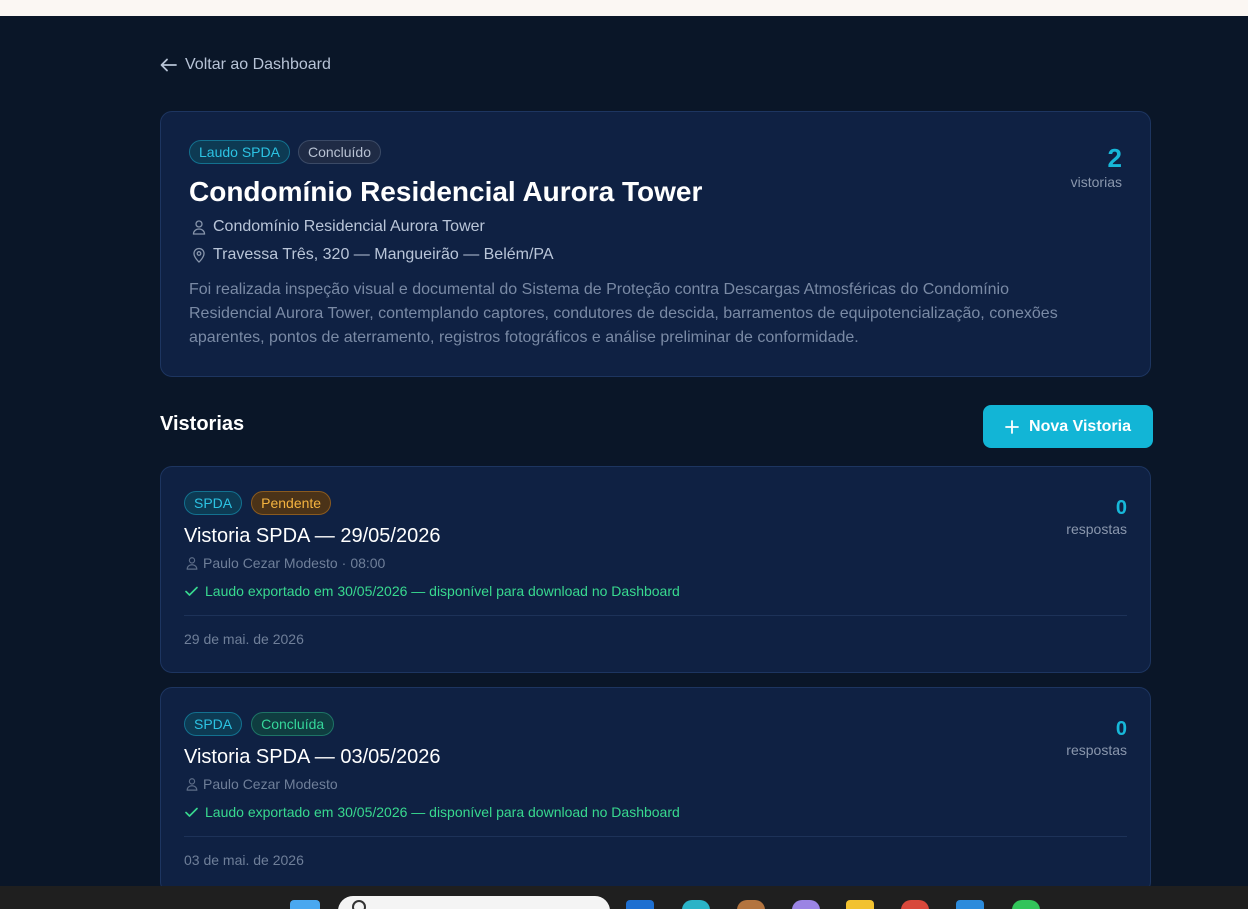  Describe the element at coordinates (860, 904) in the screenshot. I see `file-explorer-icon` at that location.